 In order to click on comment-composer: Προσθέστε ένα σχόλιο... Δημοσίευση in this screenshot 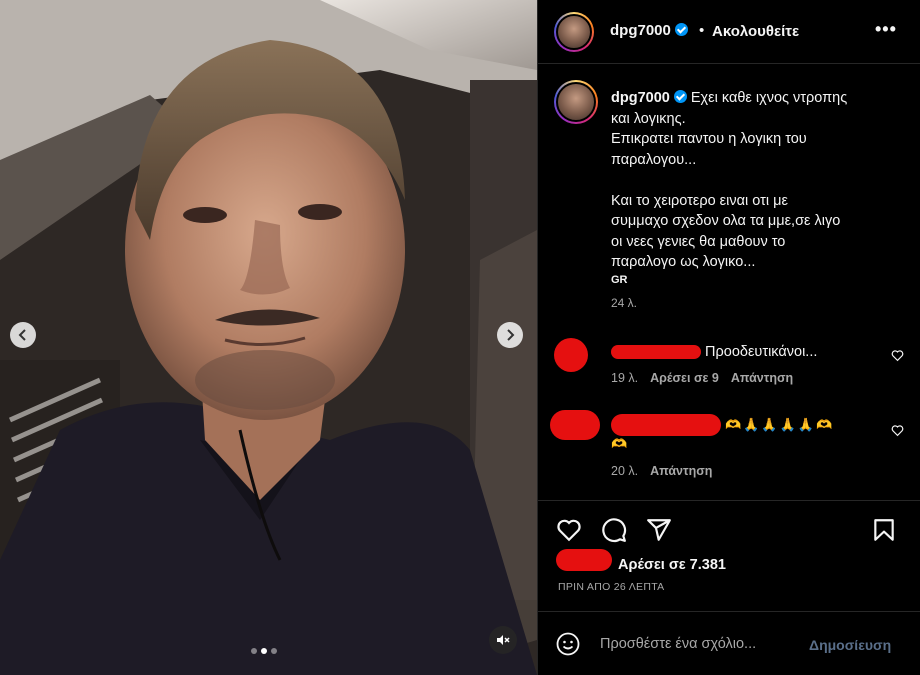, I will do `click(729, 643)`.